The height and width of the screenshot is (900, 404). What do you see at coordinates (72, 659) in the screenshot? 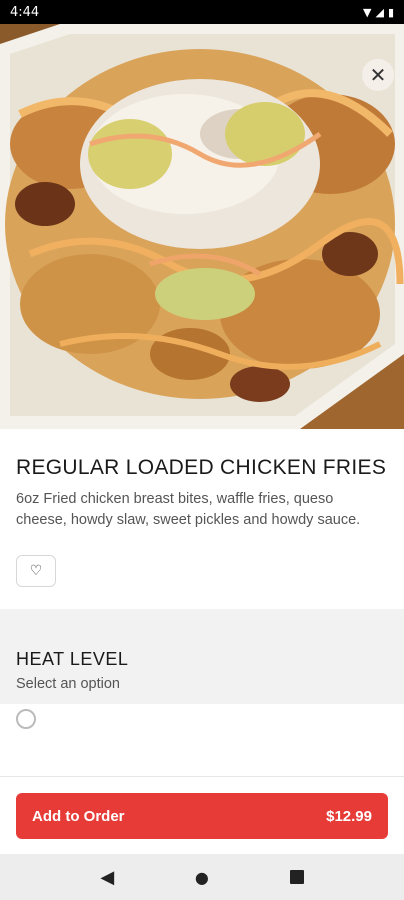
I see `heat-level-title: HEAT LEVEL` at bounding box center [72, 659].